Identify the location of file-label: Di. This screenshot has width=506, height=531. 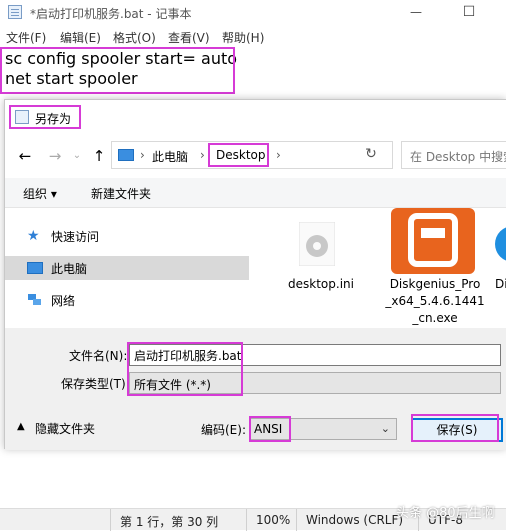
(500, 284).